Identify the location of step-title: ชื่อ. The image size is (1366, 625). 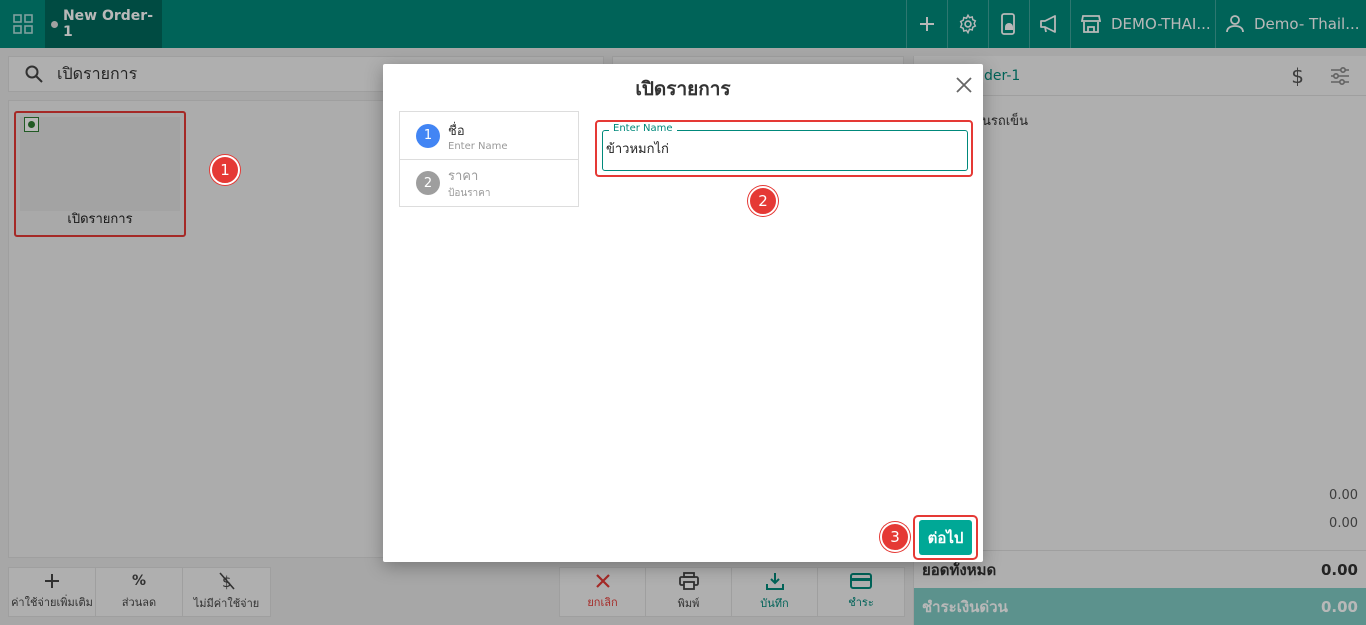
(456, 131).